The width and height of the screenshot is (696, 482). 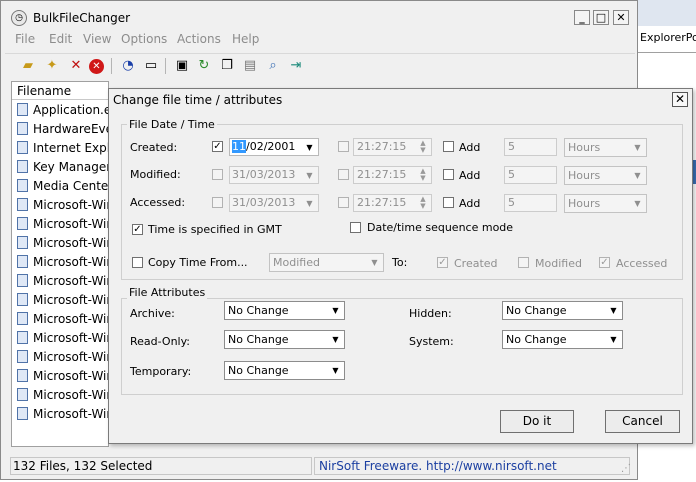 What do you see at coordinates (217, 202) in the screenshot?
I see `accessed-checkbox` at bounding box center [217, 202].